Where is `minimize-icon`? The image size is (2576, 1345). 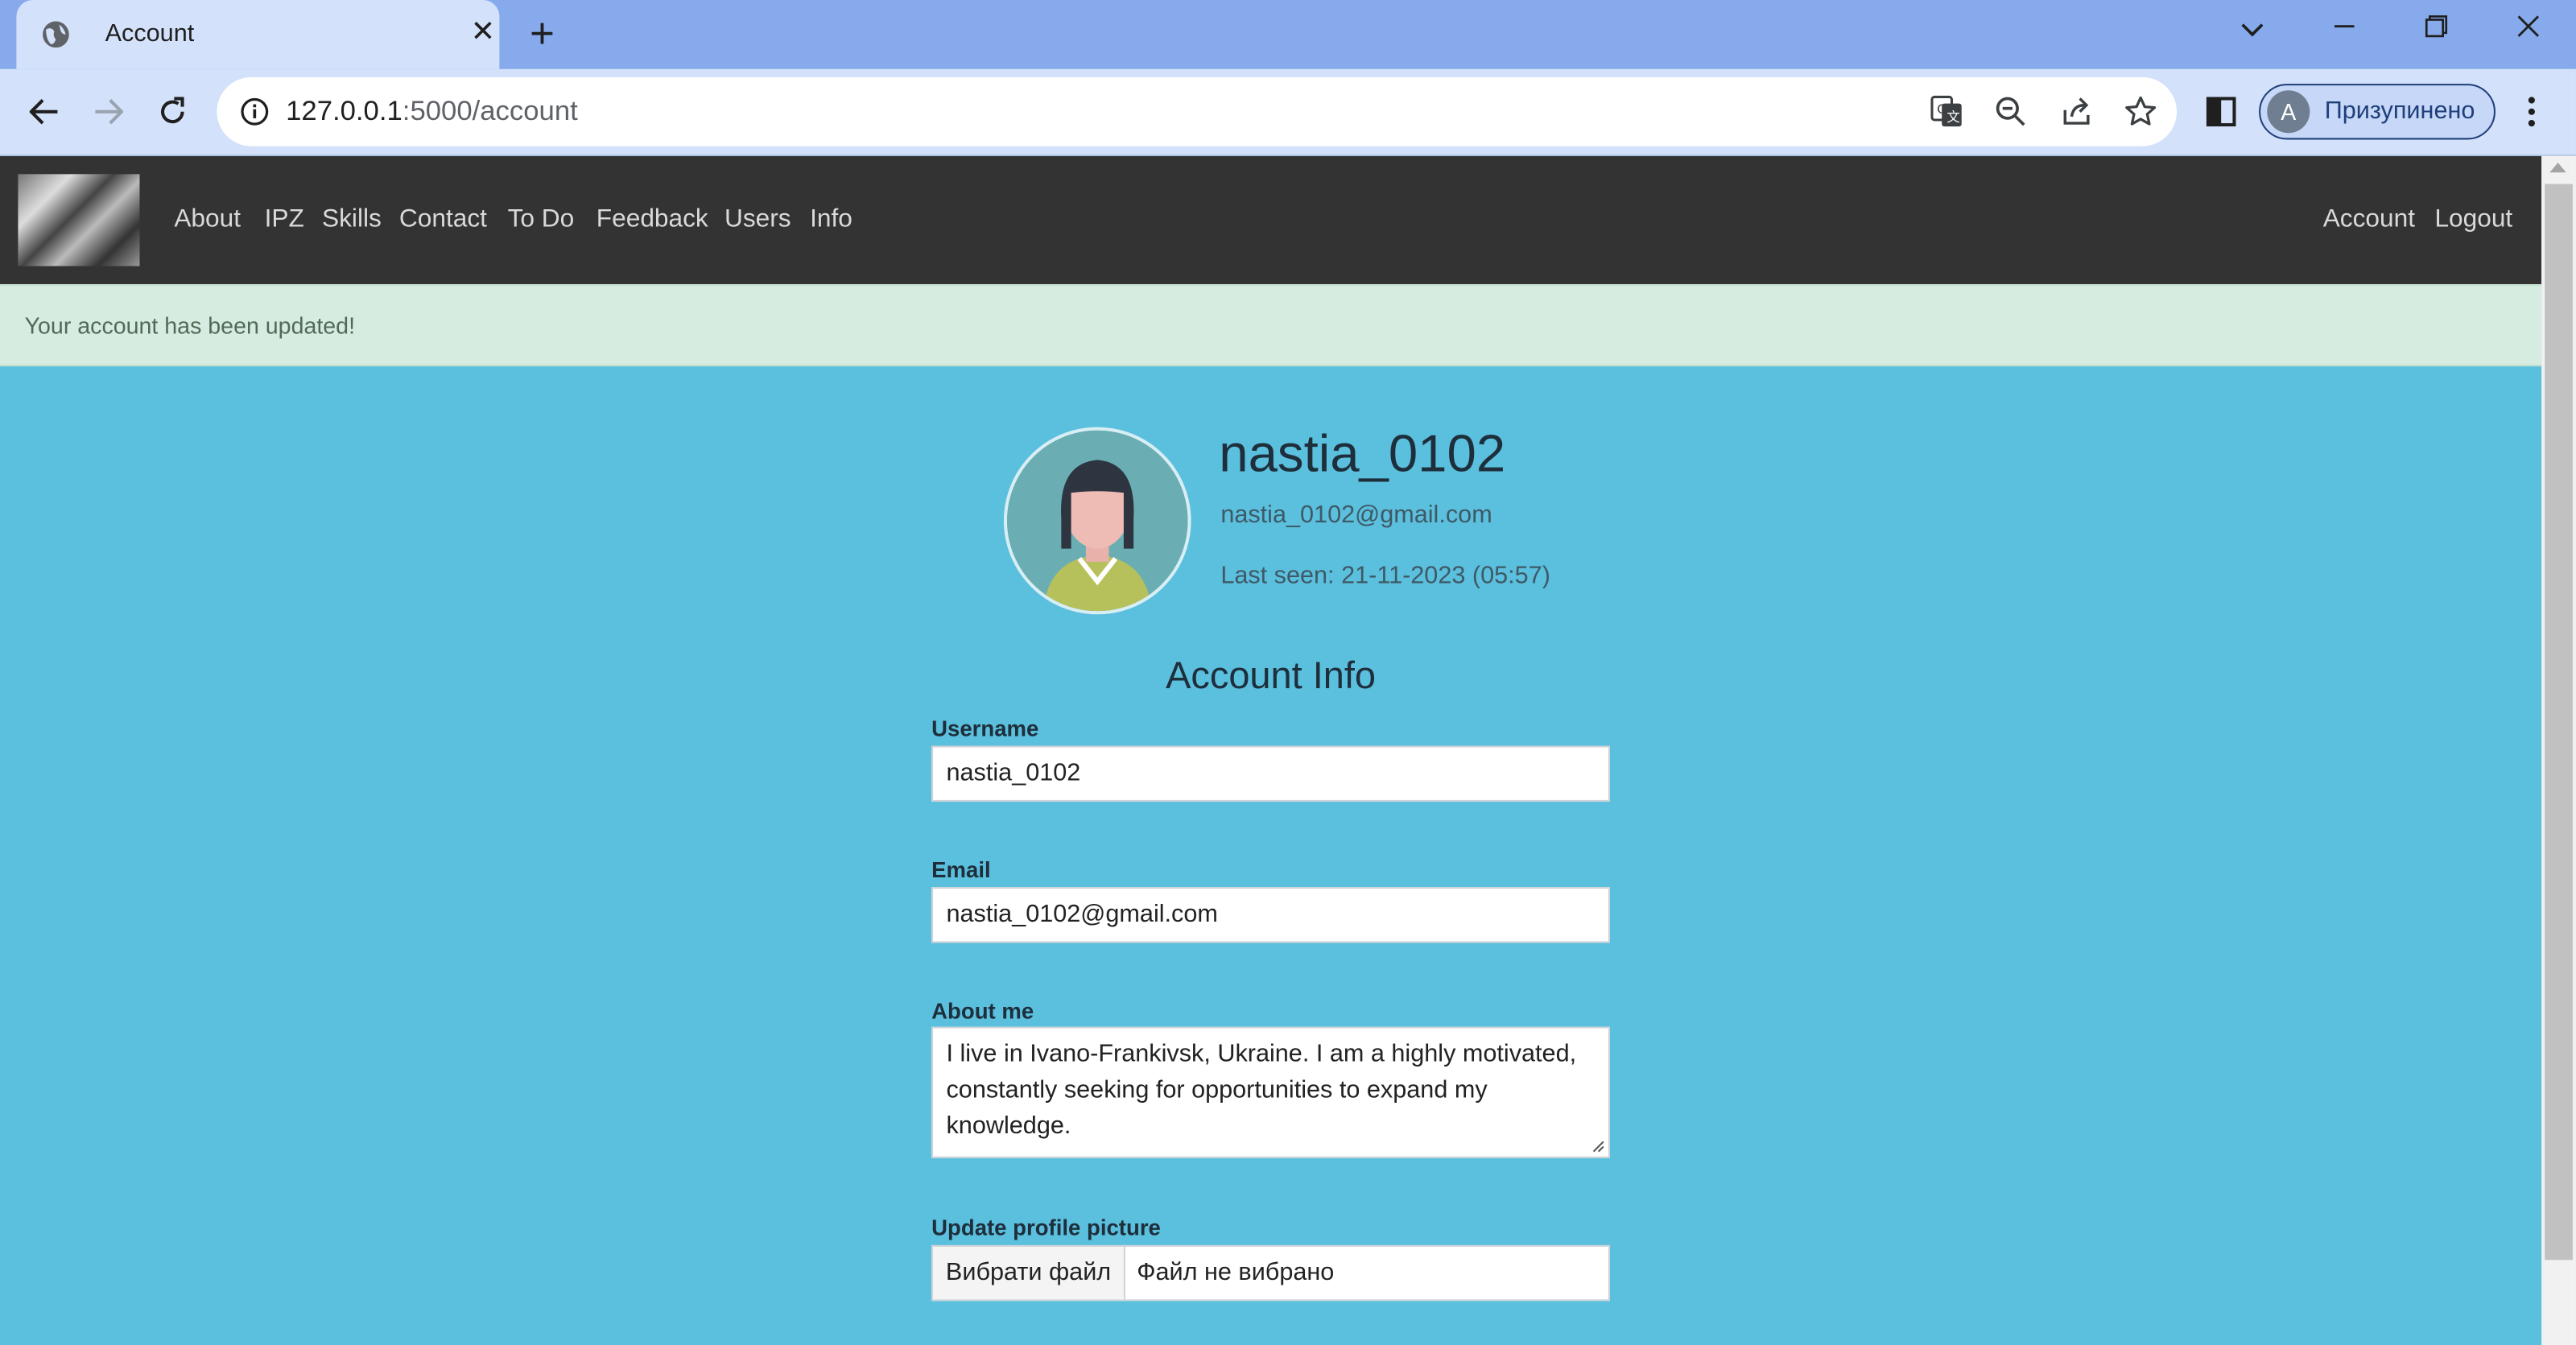
minimize-icon is located at coordinates (2344, 31).